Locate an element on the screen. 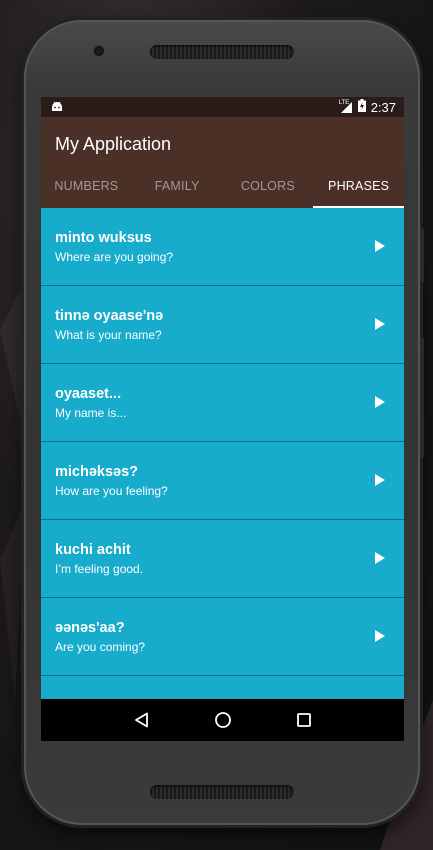 The width and height of the screenshot is (433, 850). status-indicators: LTE 2:37 is located at coordinates (367, 107).